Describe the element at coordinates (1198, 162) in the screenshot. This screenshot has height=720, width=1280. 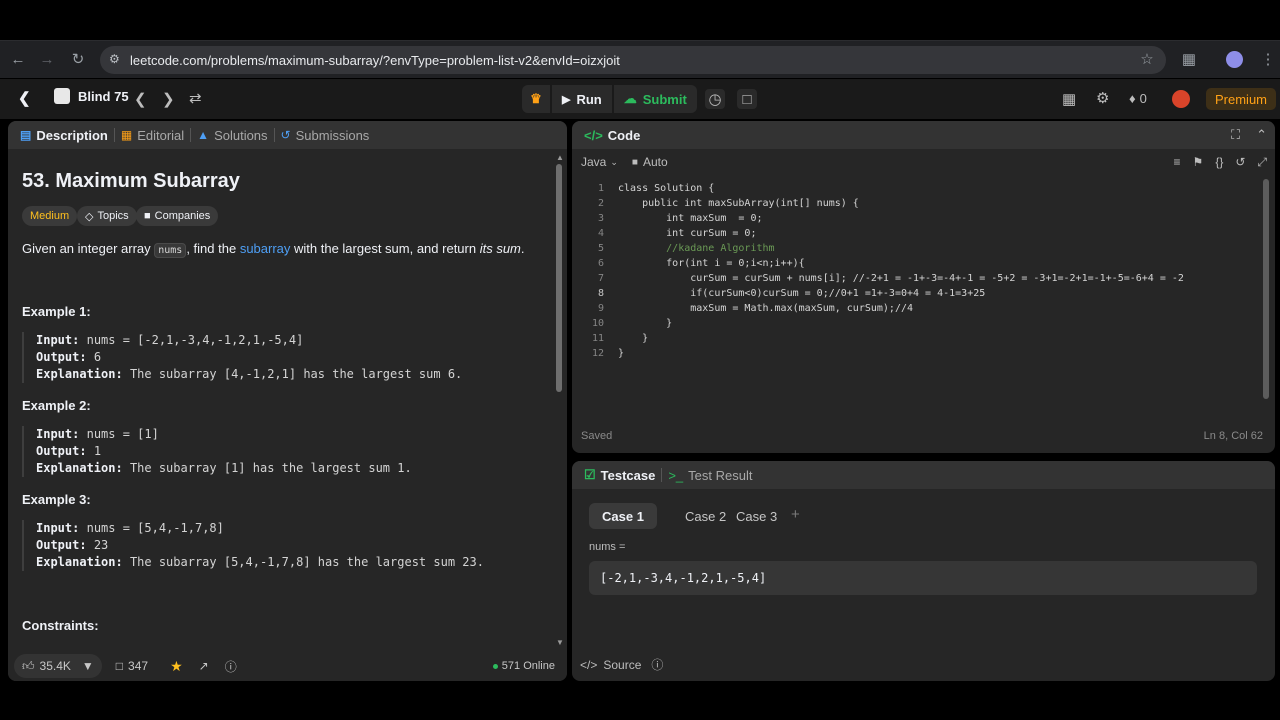
I see `bookmark-icon: ⚑` at that location.